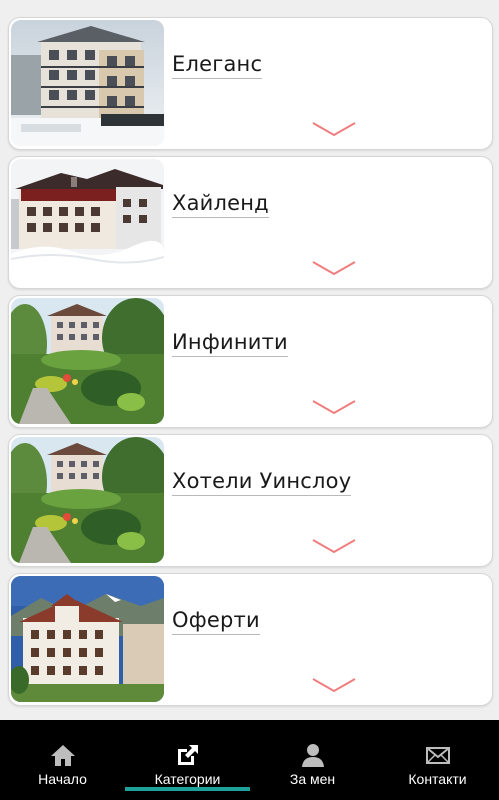 The image size is (499, 800). I want to click on nav-label: Начало, so click(62, 779).